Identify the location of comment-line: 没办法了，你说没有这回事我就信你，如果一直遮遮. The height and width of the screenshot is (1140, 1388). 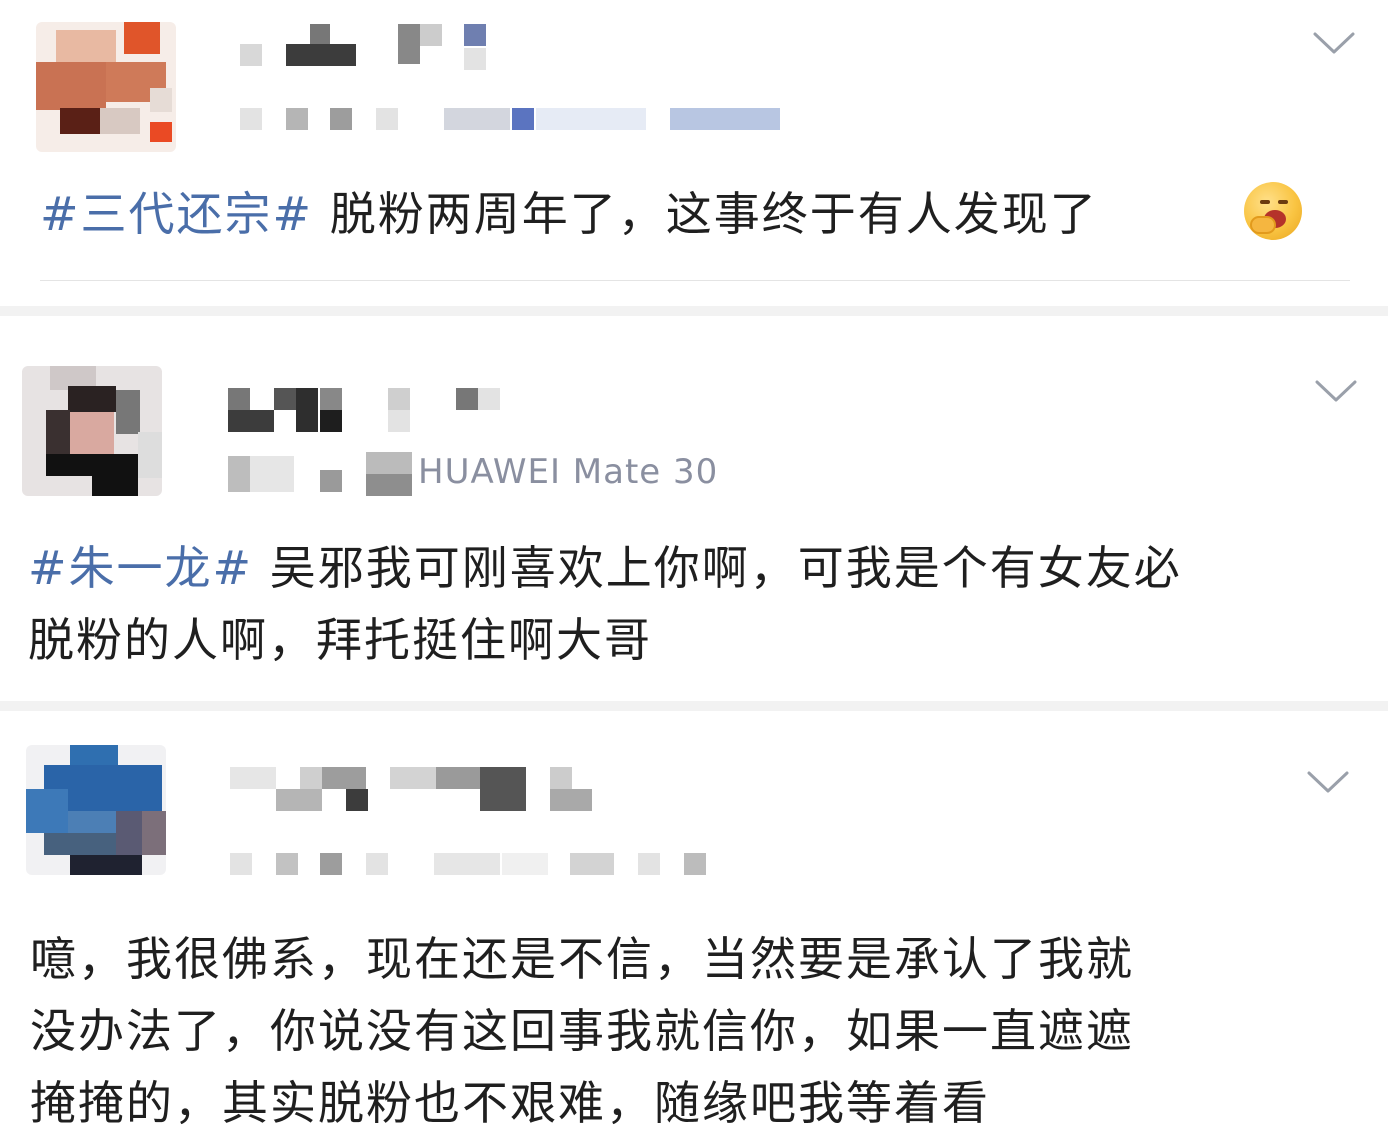
(582, 1031).